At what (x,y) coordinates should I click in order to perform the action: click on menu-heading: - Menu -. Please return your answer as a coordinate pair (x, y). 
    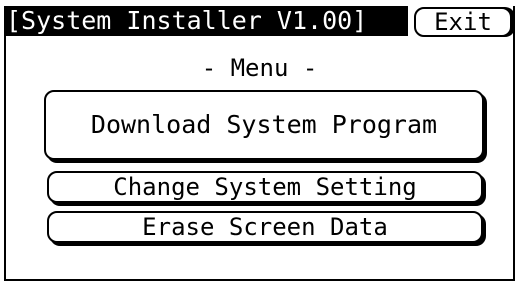
    Looking at the image, I should click on (259, 68).